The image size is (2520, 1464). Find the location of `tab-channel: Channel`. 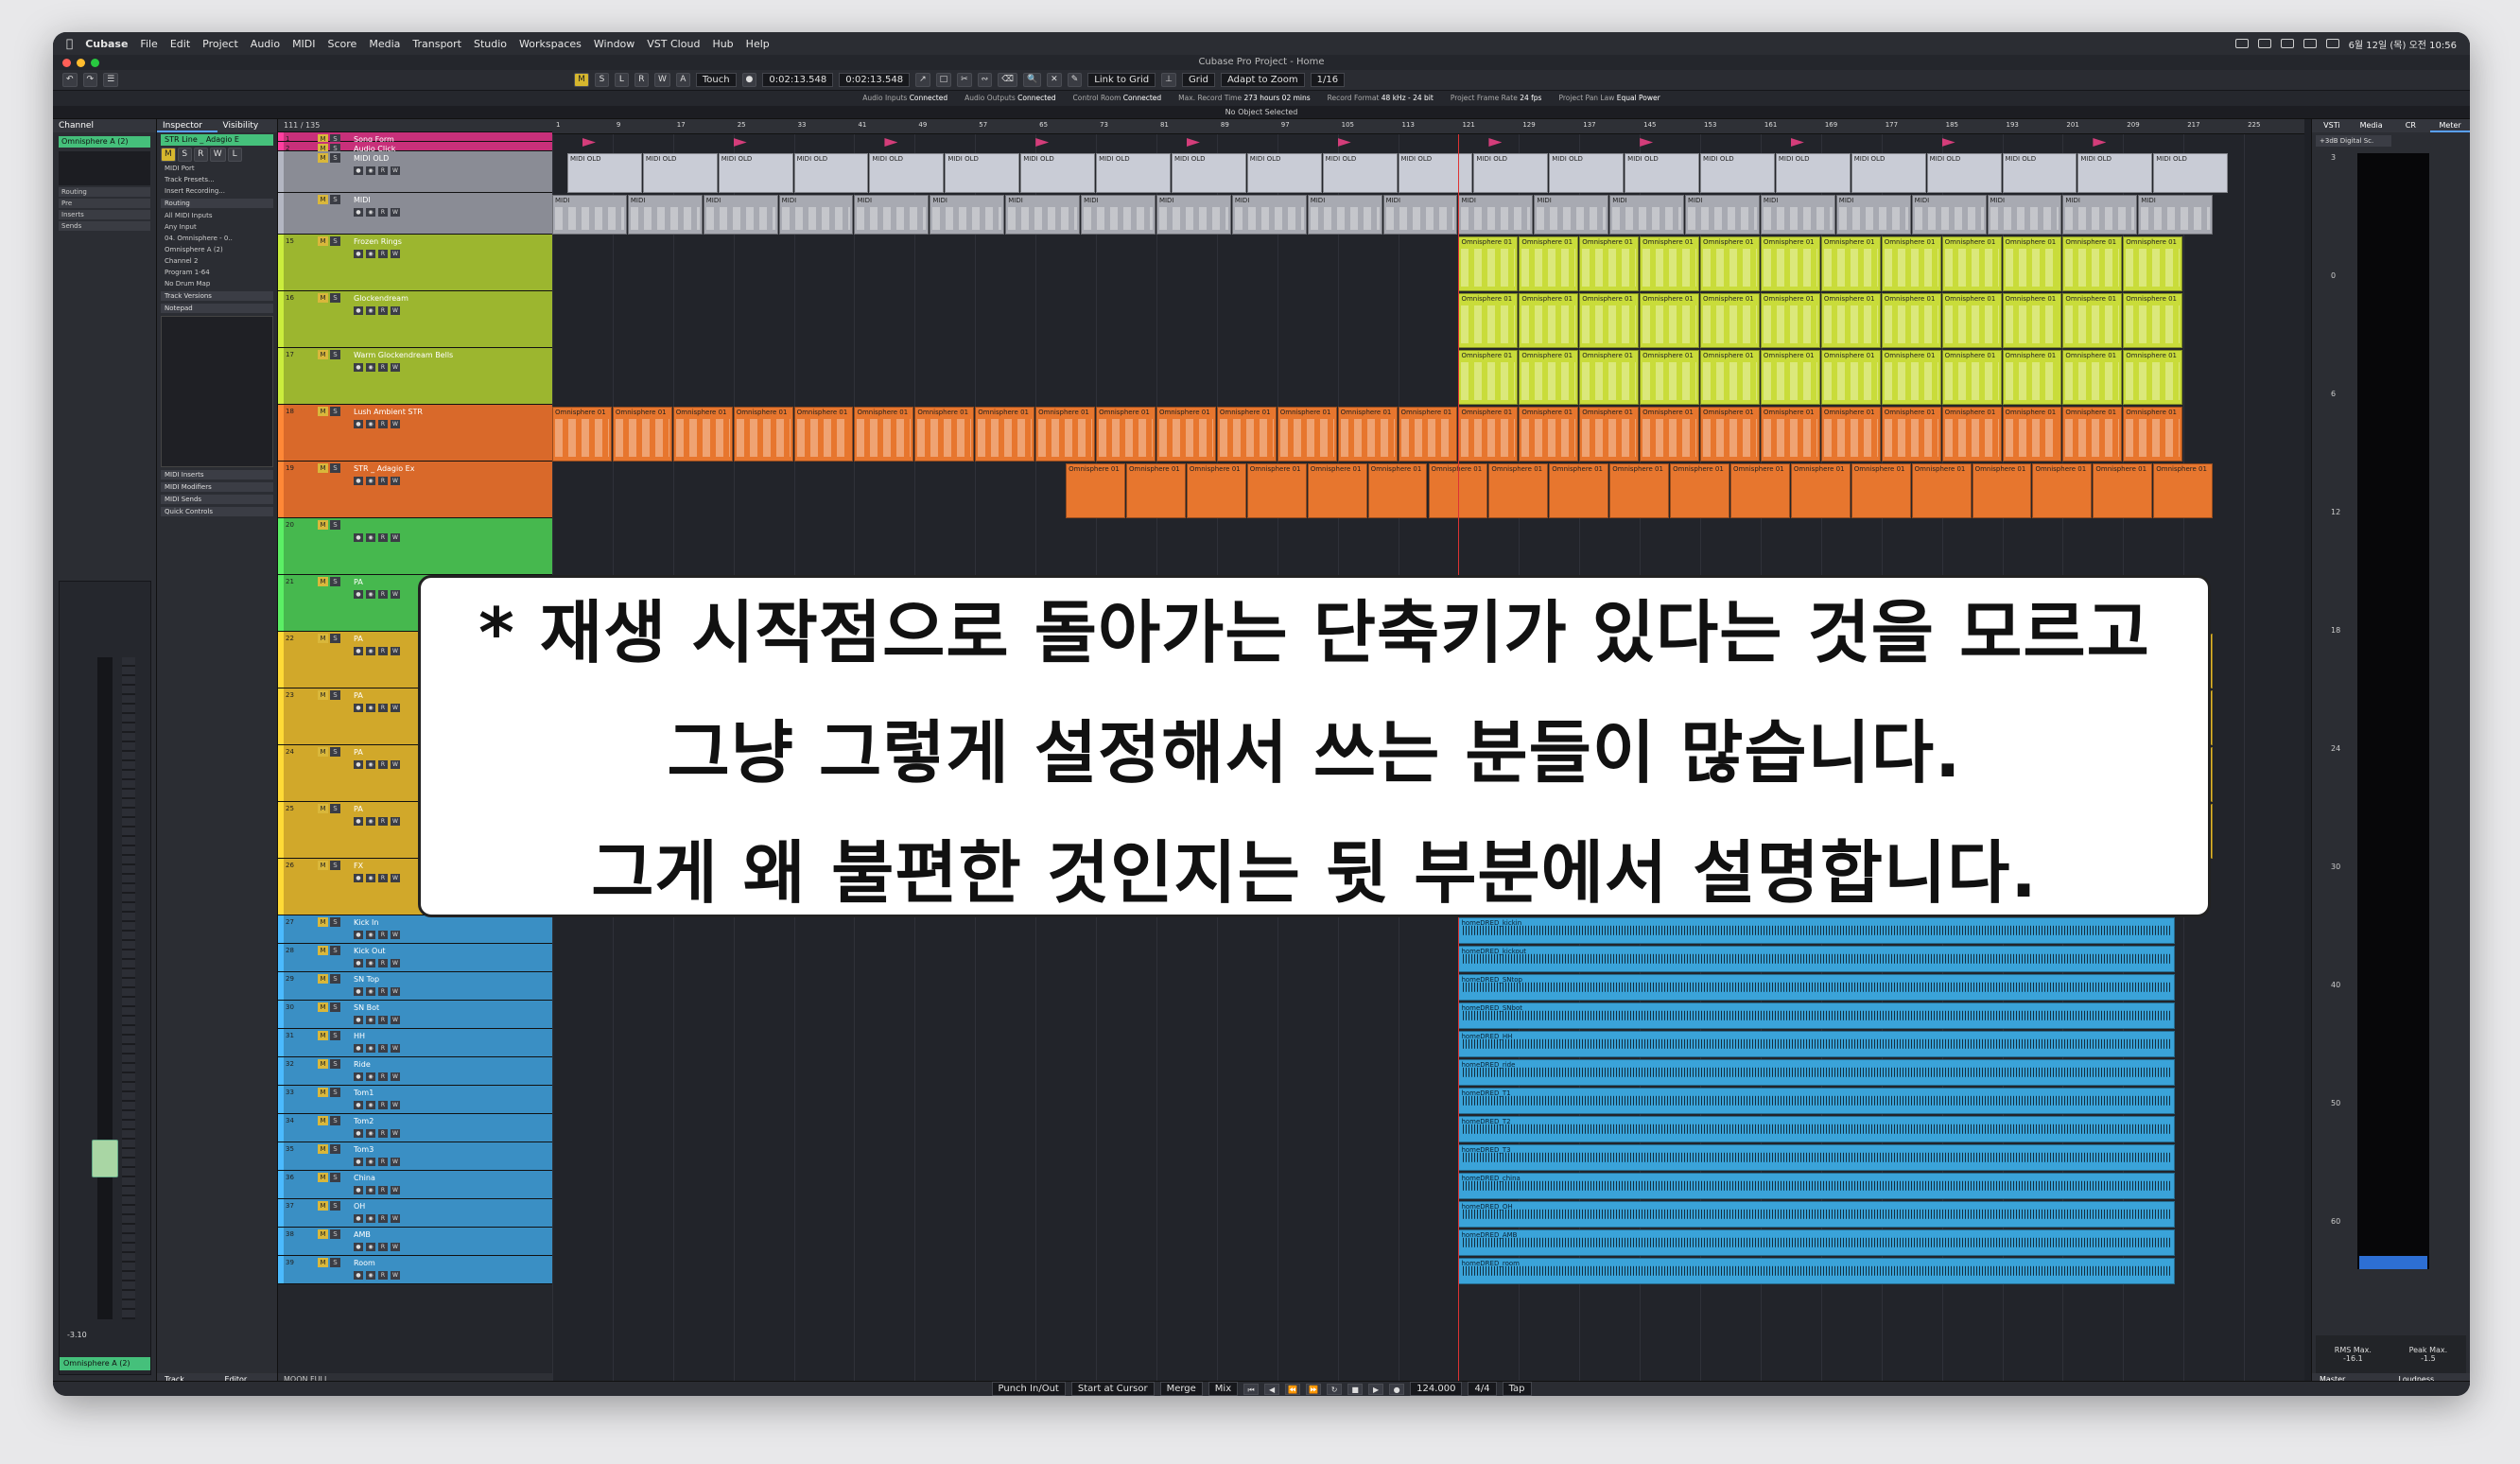

tab-channel: Channel is located at coordinates (104, 125).